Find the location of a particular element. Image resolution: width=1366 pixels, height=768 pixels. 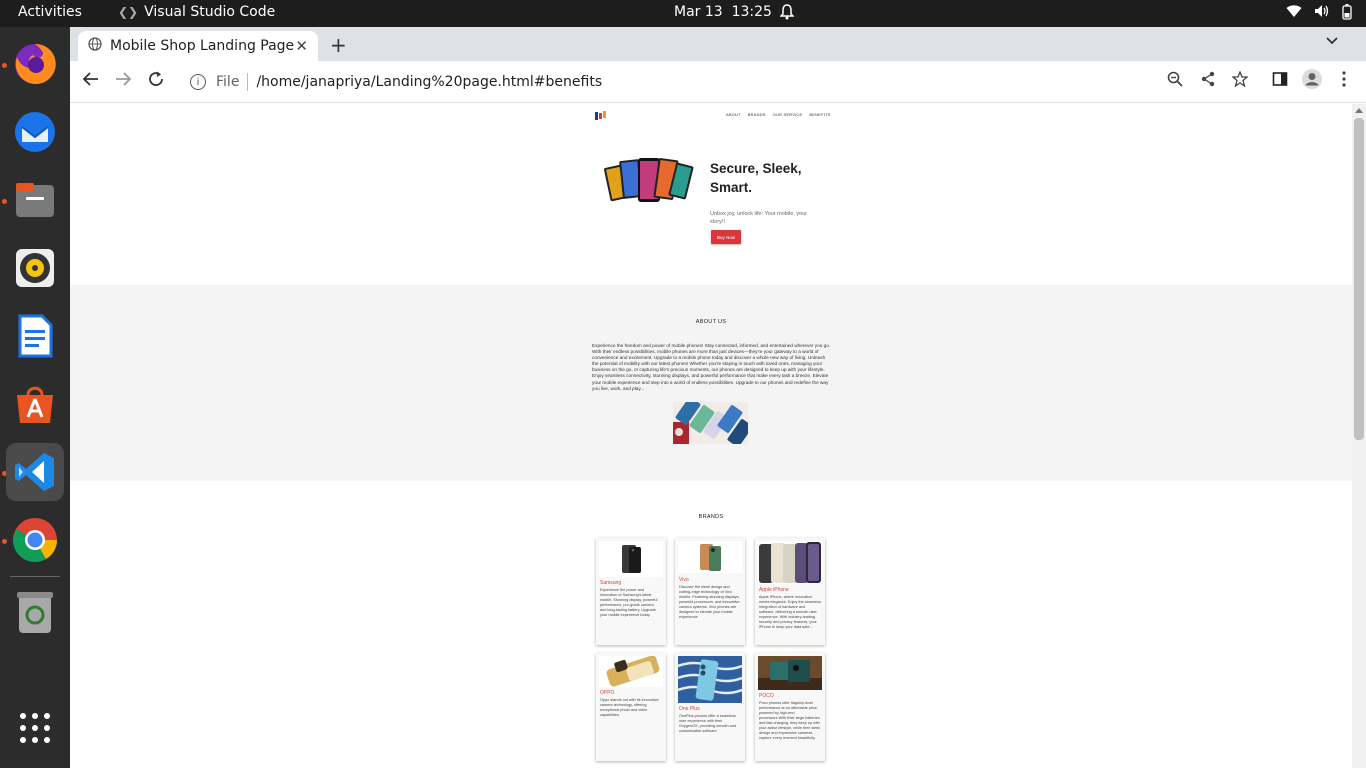

clock: Mar 13 13:25 is located at coordinates (723, 12).